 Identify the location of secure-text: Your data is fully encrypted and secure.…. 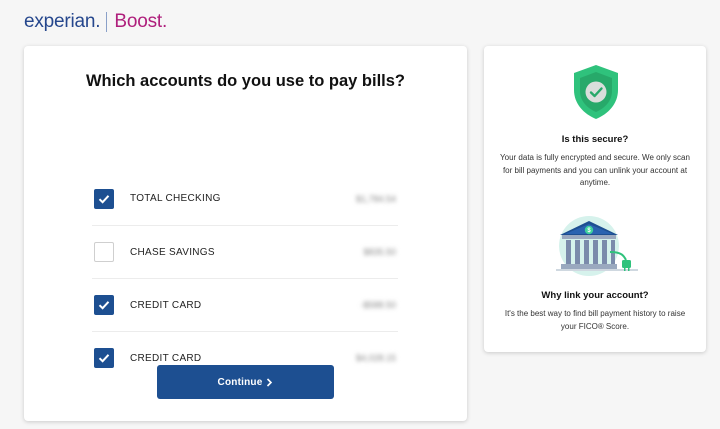
(595, 170).